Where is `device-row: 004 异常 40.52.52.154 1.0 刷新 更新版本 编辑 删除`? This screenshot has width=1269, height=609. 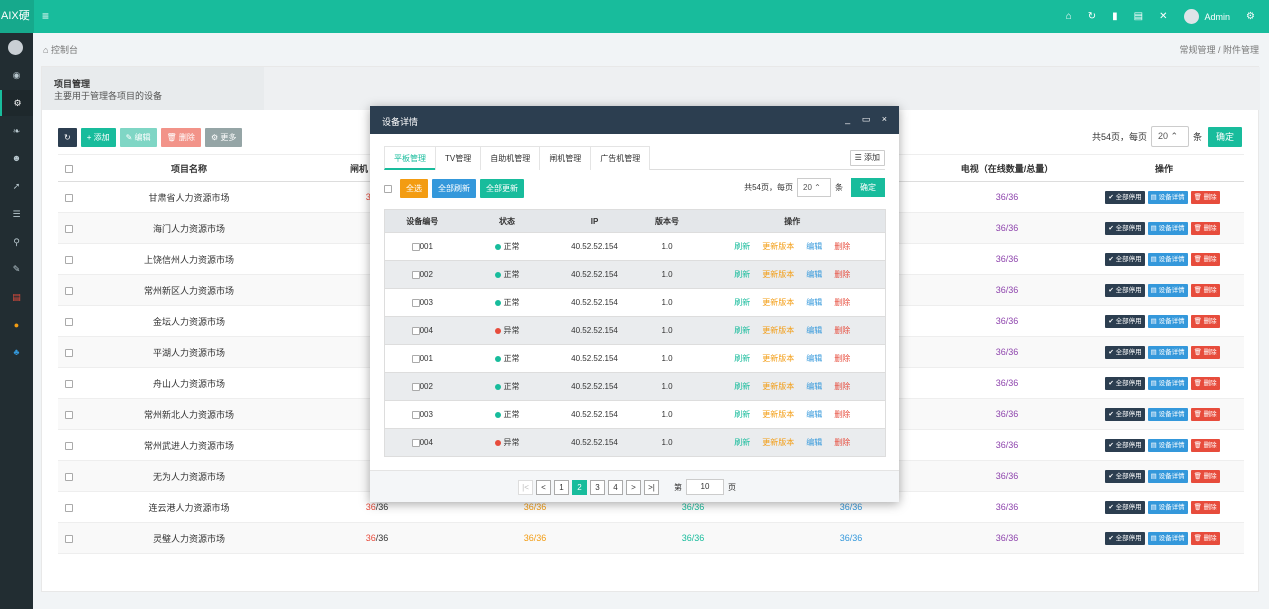
device-row: 004 异常 40.52.52.154 1.0 刷新 更新版本 编辑 删除 is located at coordinates (635, 330).